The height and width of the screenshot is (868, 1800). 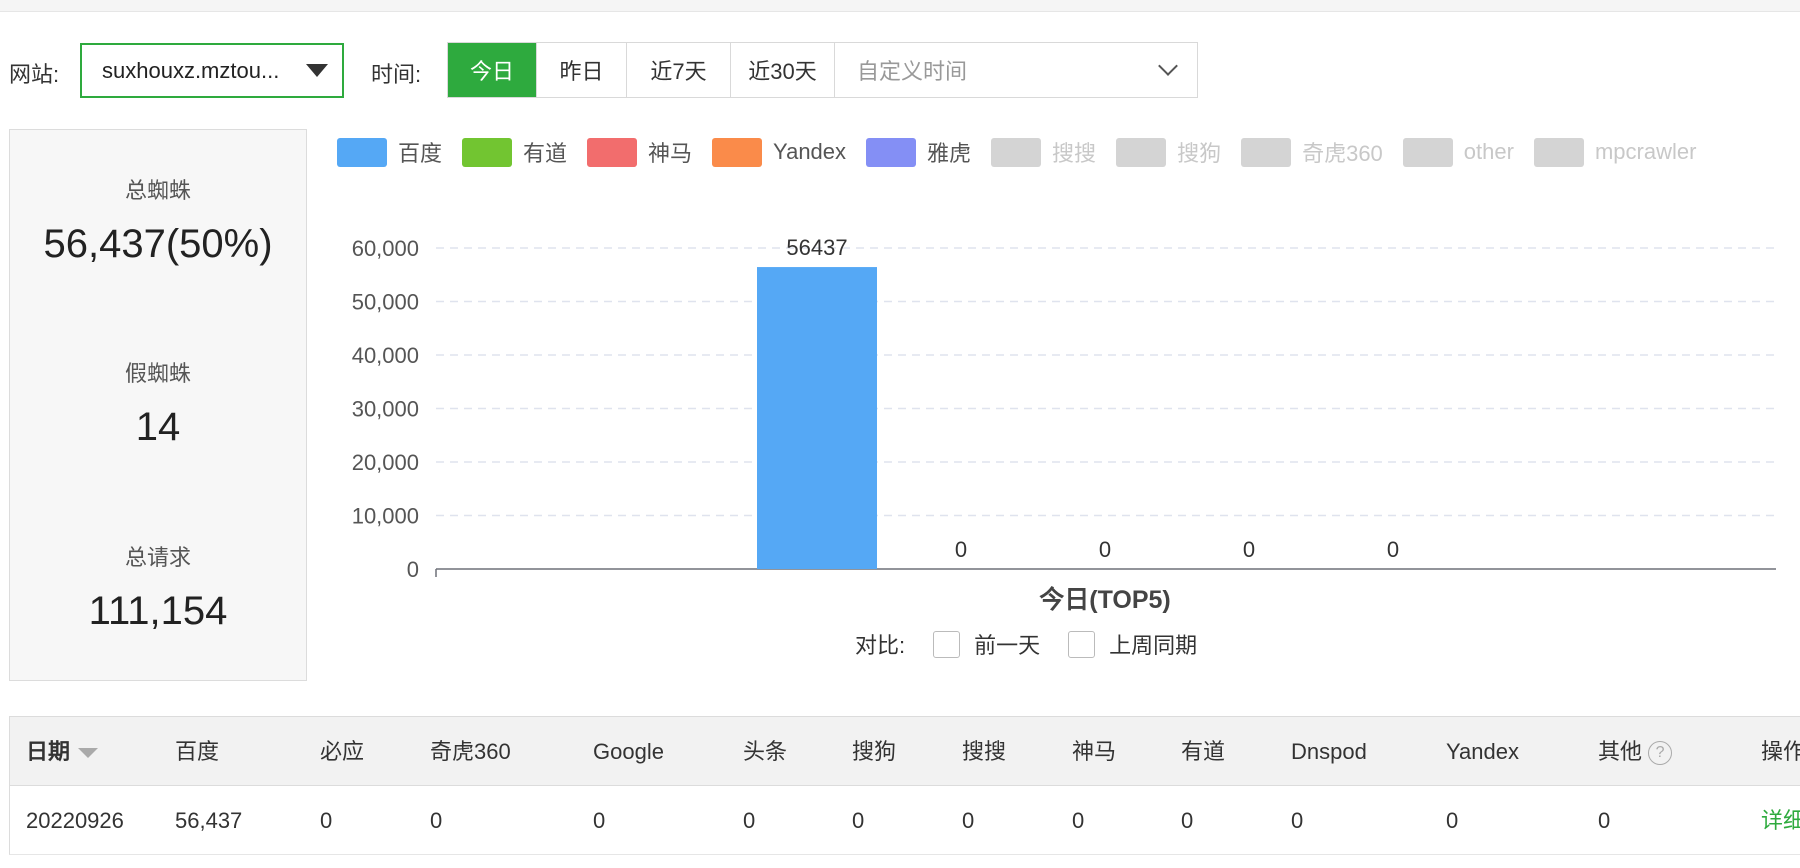 I want to click on compare-row: 对比: 前一天 上周同期, so click(x=1026, y=644).